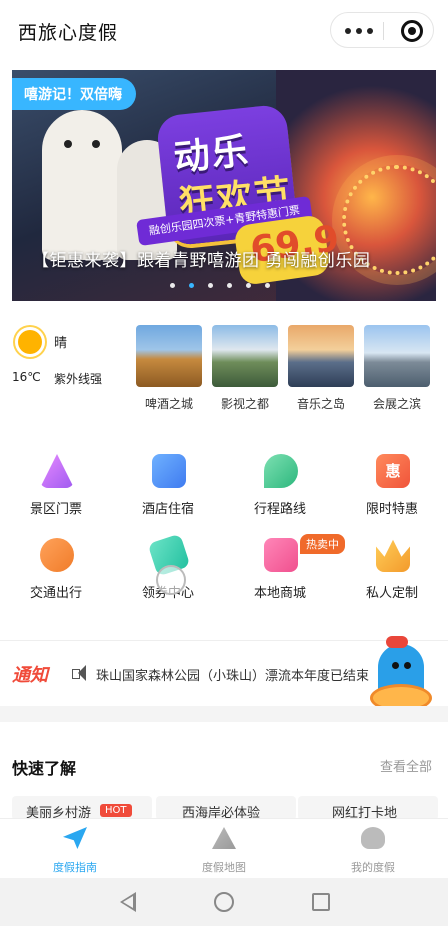 This screenshot has width=448, height=926. Describe the element at coordinates (65, 363) in the screenshot. I see `weather-widget: 晴 16℃ 紫外线强` at that location.